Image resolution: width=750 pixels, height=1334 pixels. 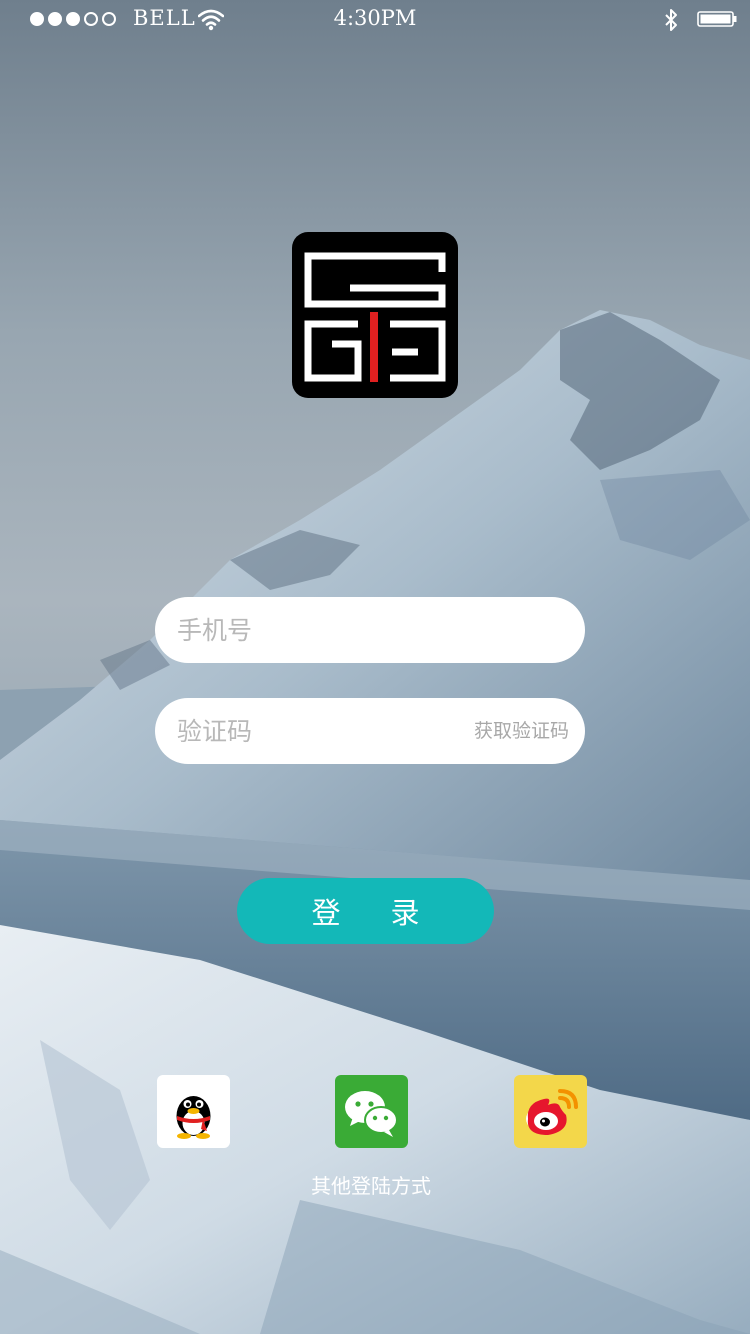 I want to click on wechat-icon, so click(x=371, y=1111).